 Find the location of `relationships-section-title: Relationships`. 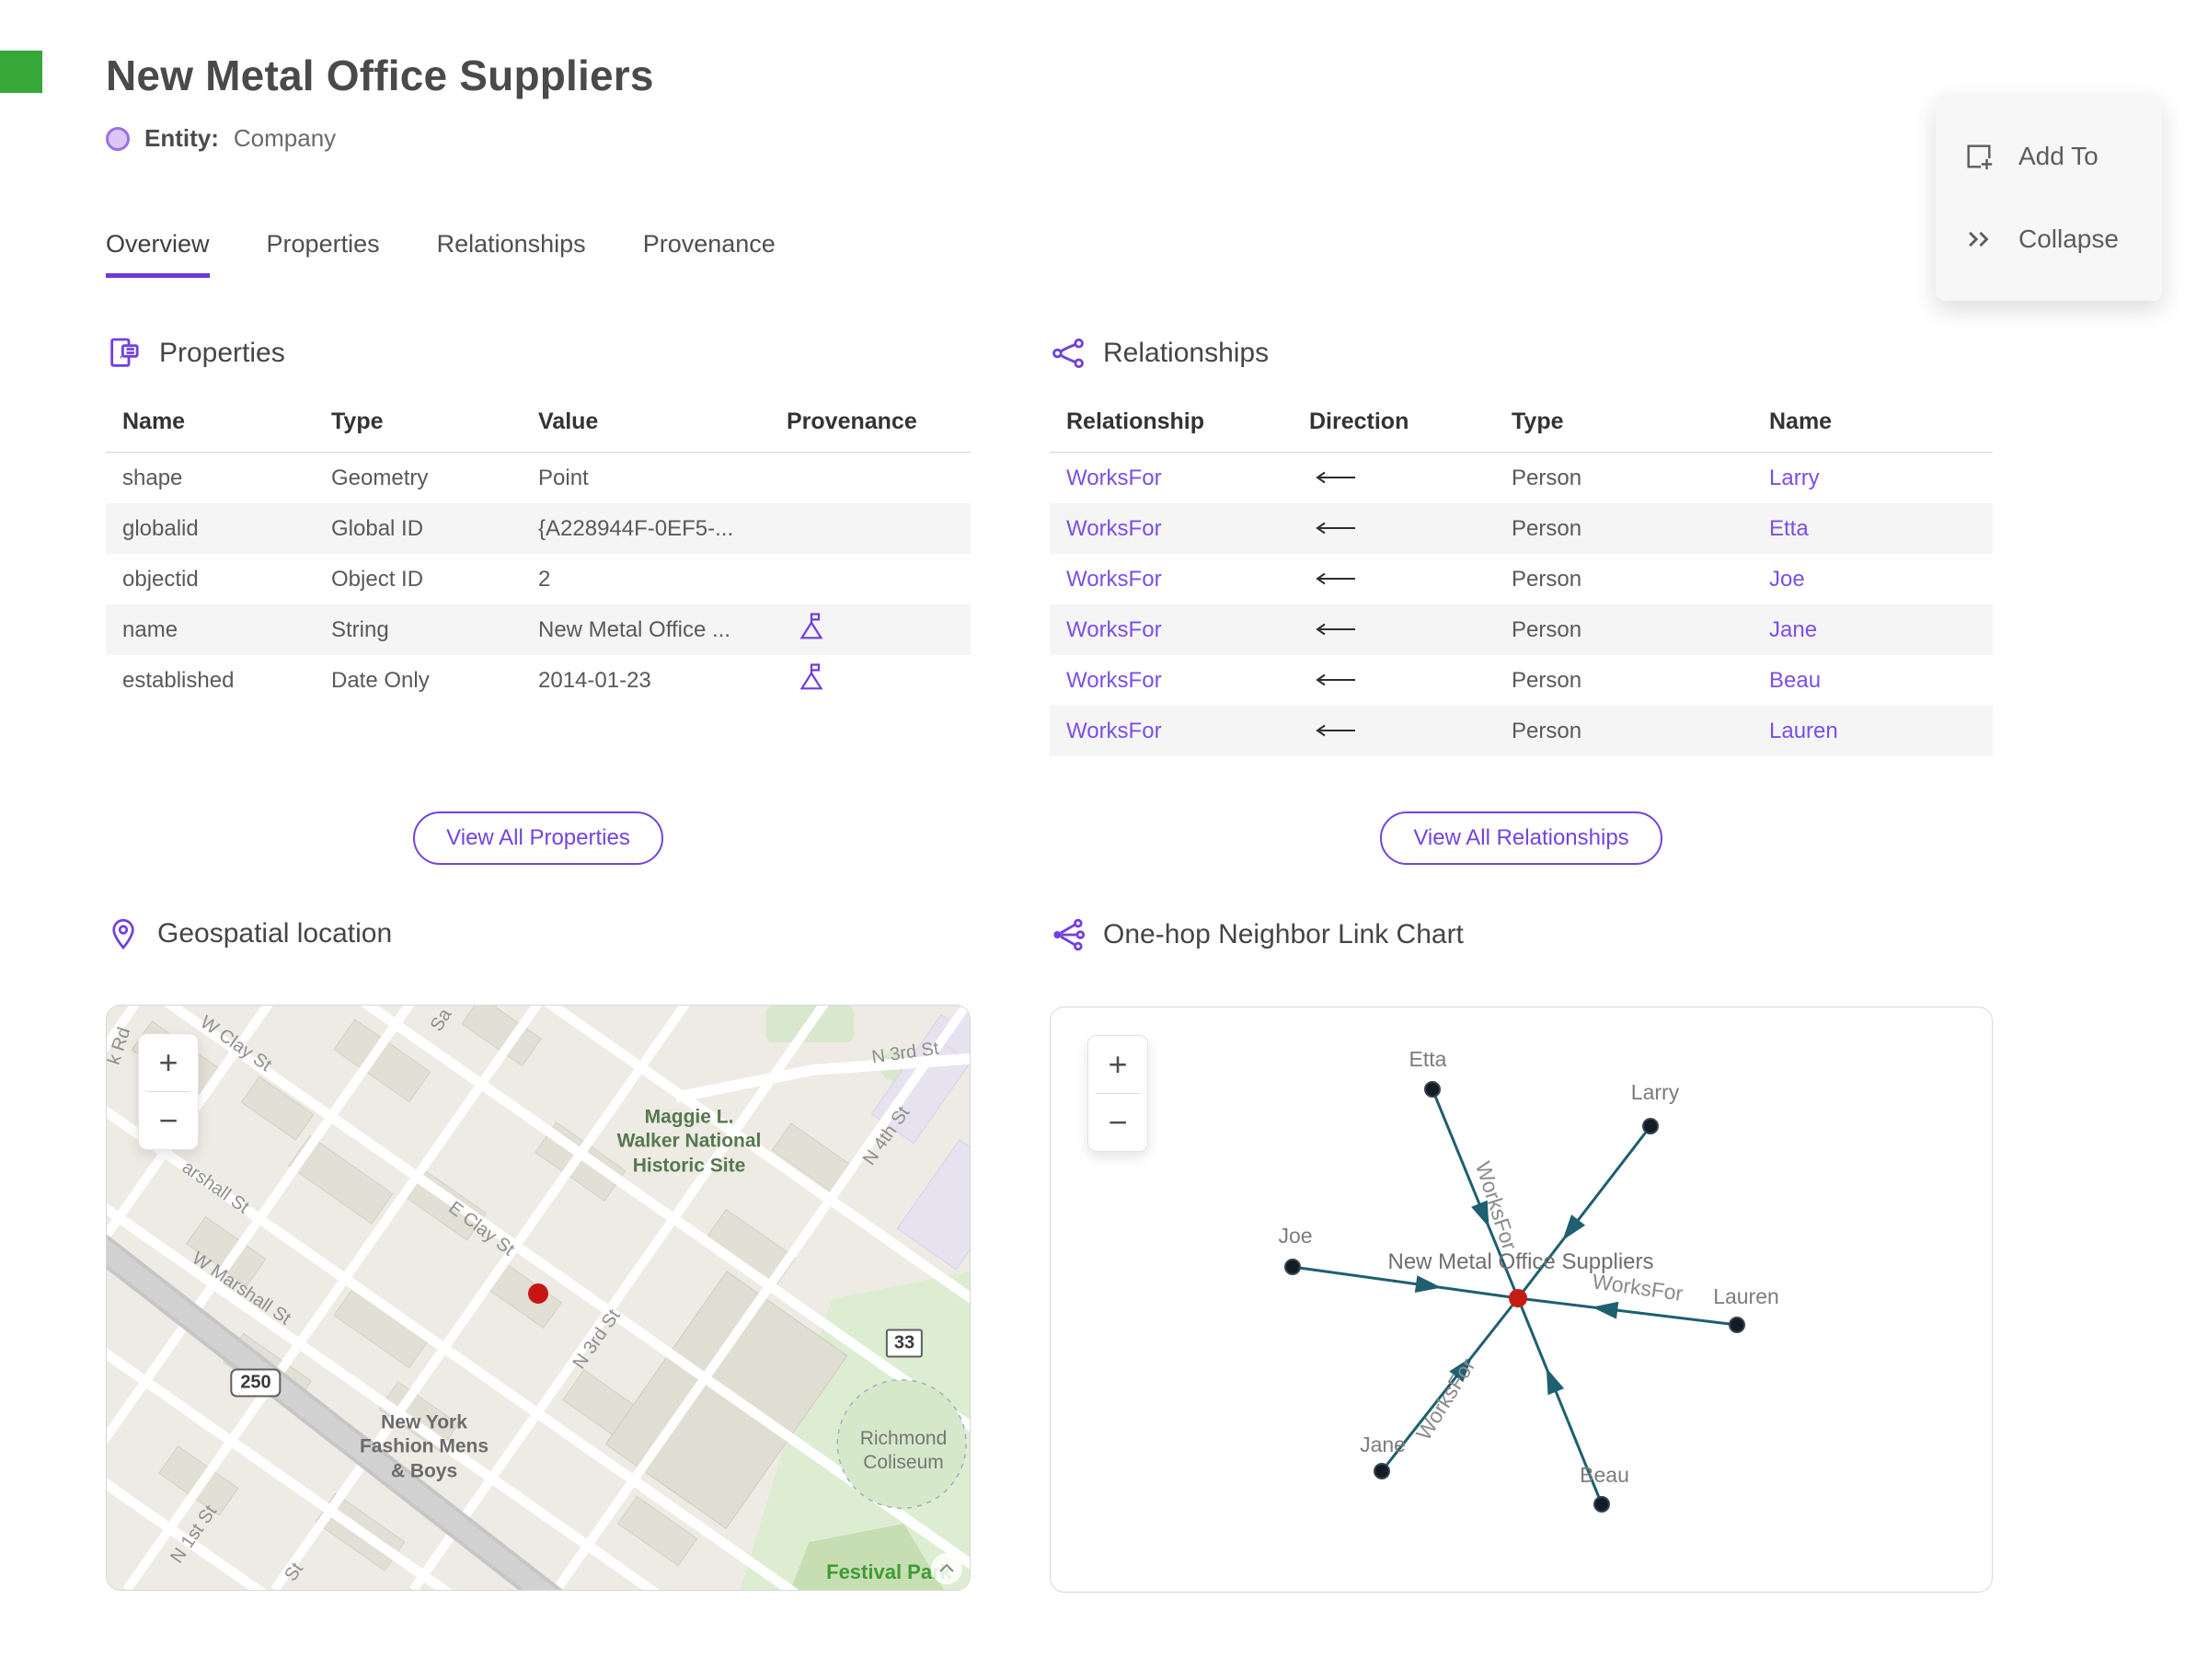

relationships-section-title: Relationships is located at coordinates (1186, 353).